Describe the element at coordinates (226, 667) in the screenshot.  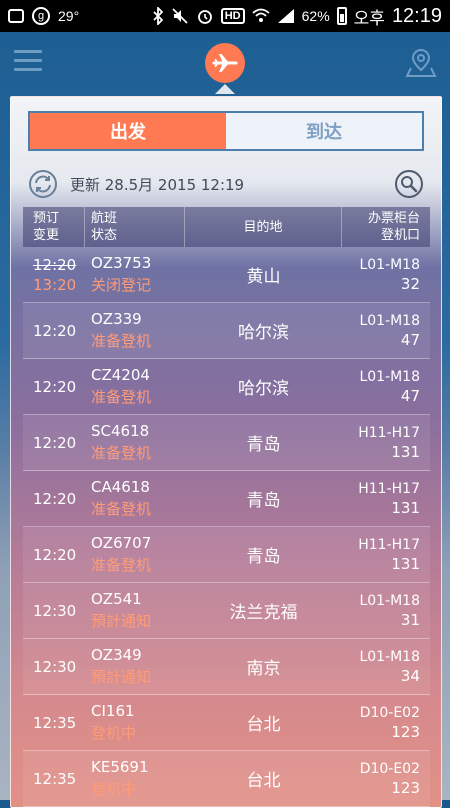
I see `table-row: 12:30 OZ349 預計通知 南京 L01-M18 34` at that location.